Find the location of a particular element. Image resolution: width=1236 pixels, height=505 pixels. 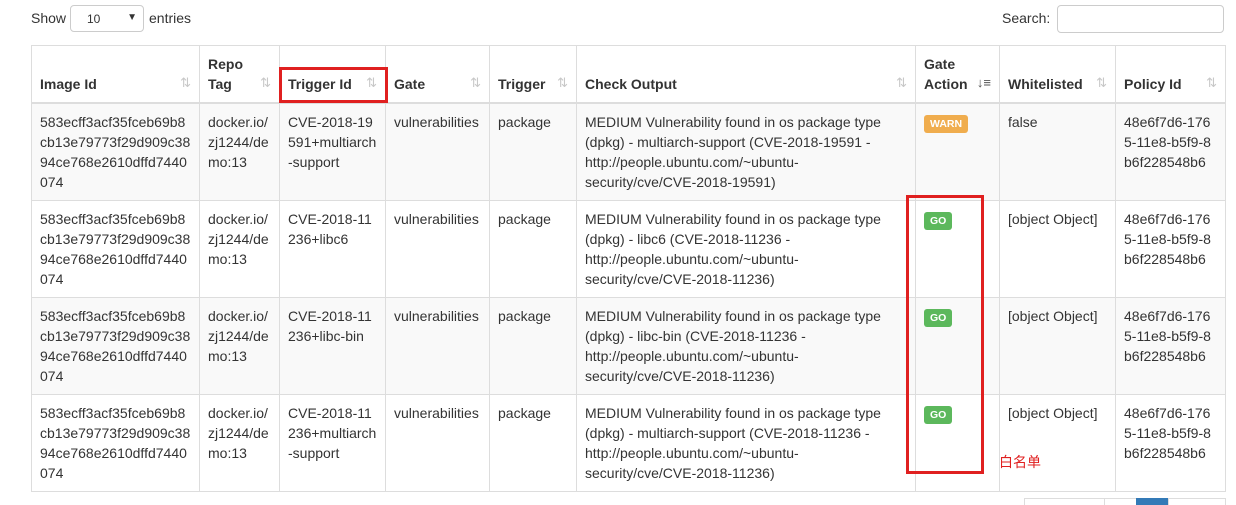

search-label: Search: is located at coordinates (1026, 18).